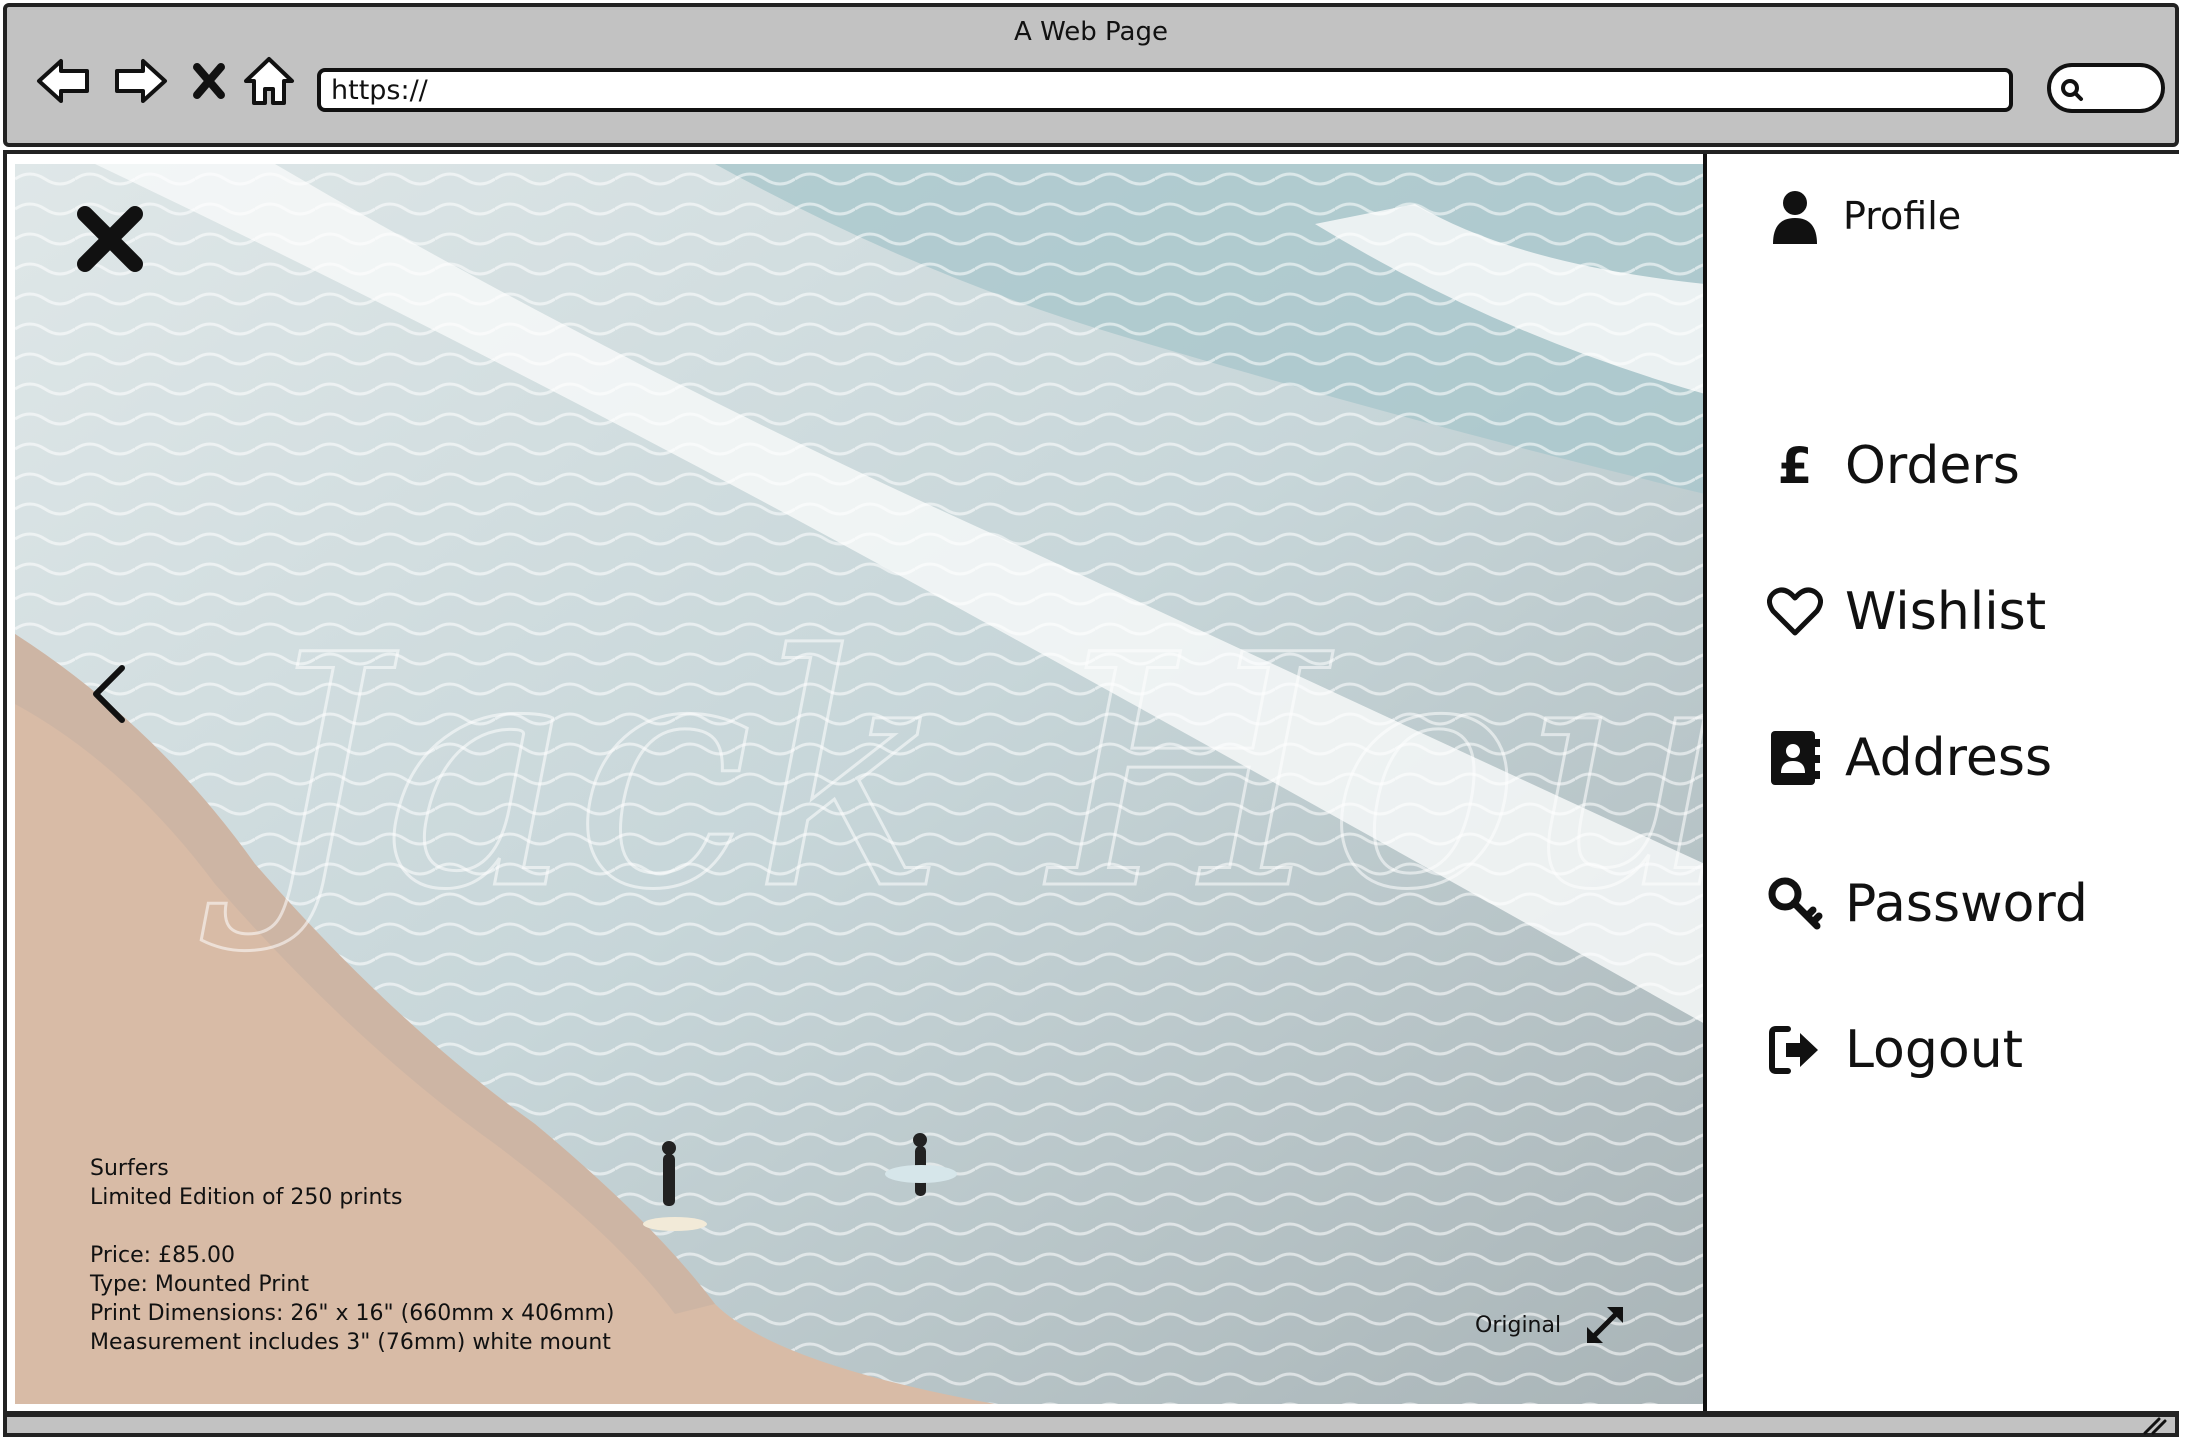  I want to click on sidebar-item-logout: Logout, so click(1895, 1050).